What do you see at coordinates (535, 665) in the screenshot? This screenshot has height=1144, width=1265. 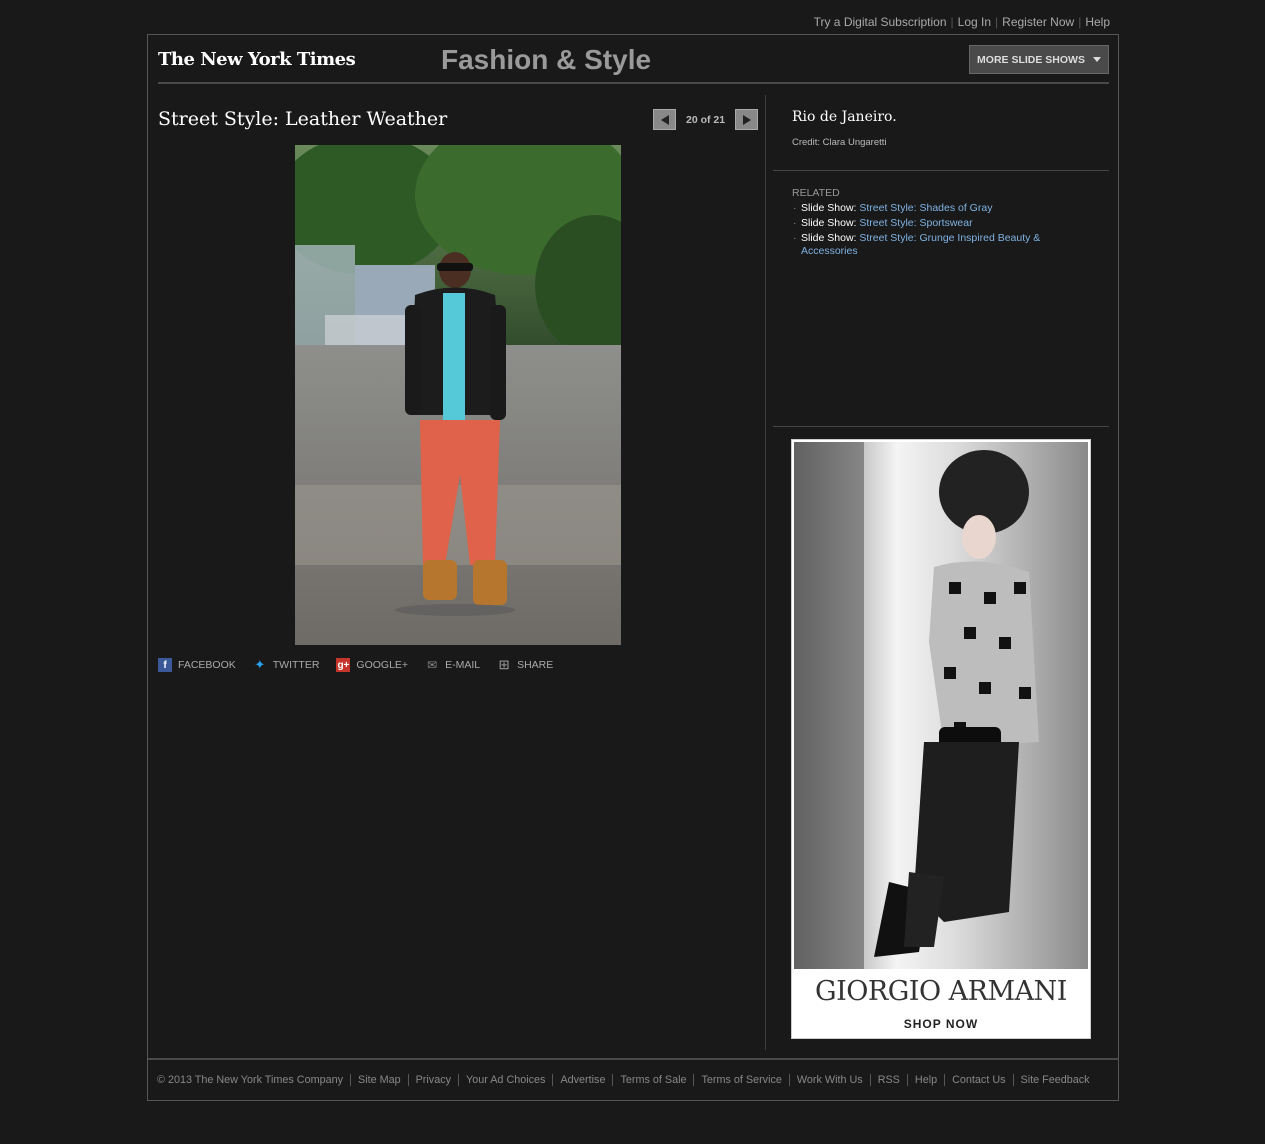 I see `share-more-label: SHARE` at bounding box center [535, 665].